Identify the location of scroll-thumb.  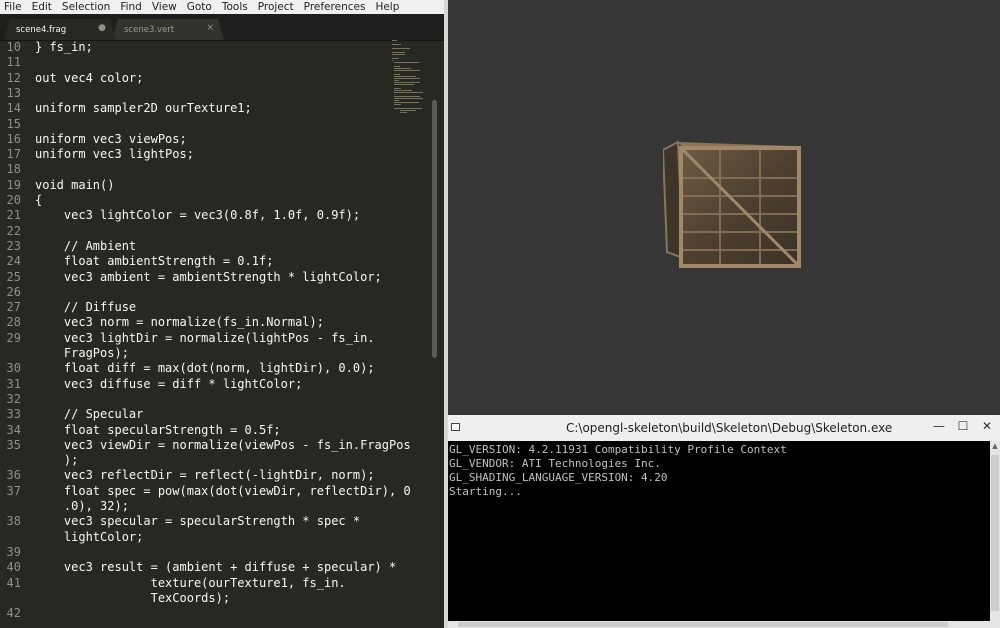
(995, 533).